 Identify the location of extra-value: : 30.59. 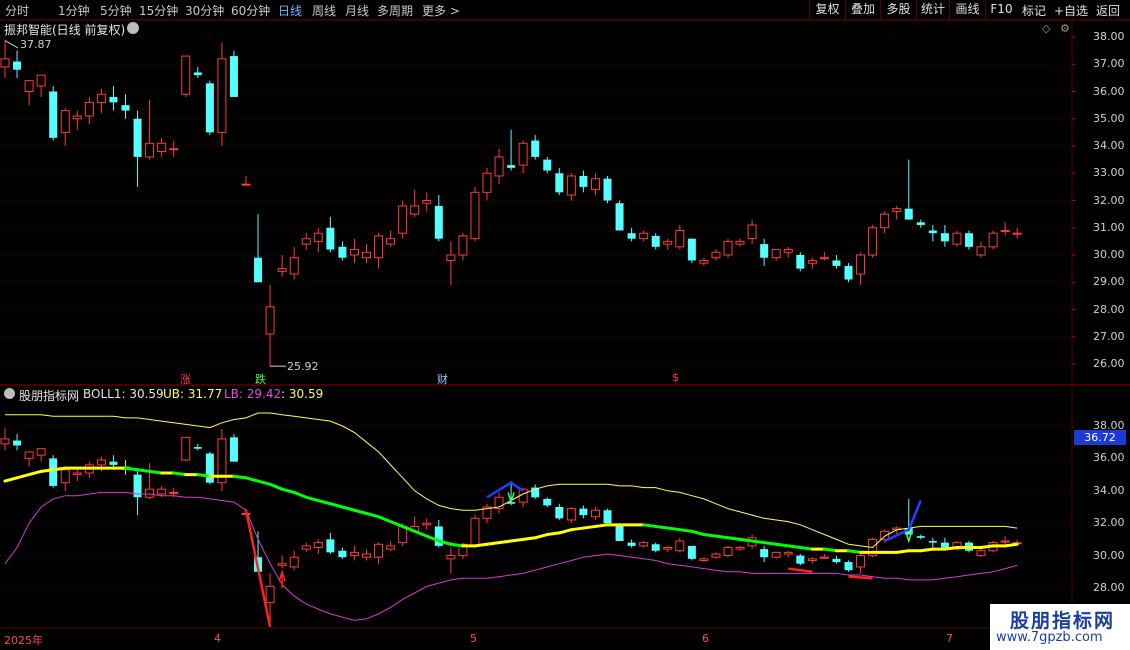
(302, 394).